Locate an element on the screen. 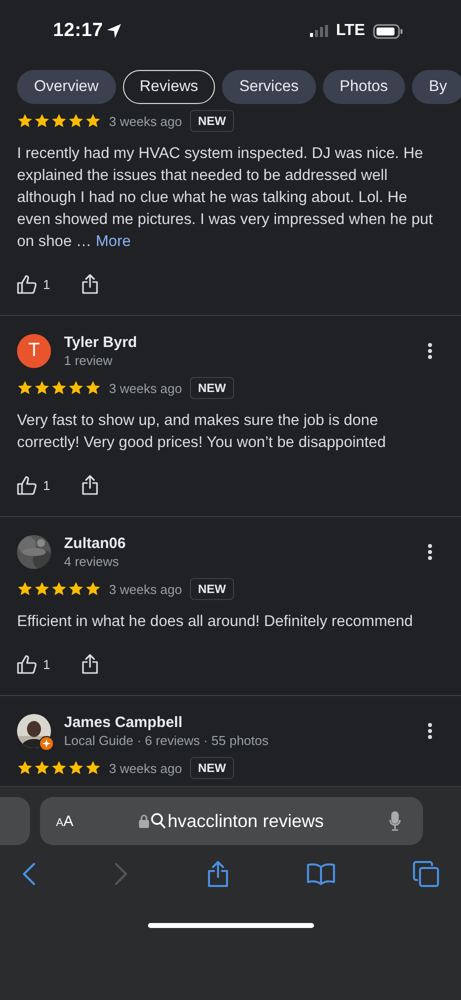  review-text: I recently had my HVAC system inspected. DJ was nice. He explained the issues that needed to be addressed well although I had no clue what he was talking about. Lol. He even showed me pictures. I was very impressed when he put on shoe … More is located at coordinates (225, 198).